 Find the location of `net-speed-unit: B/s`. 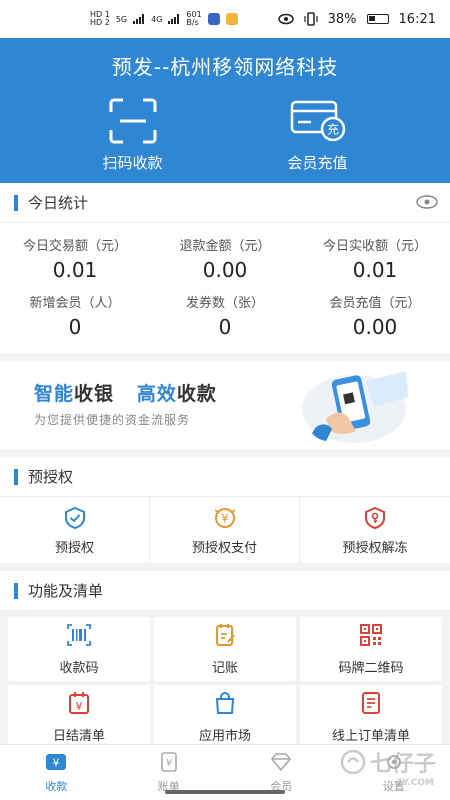

net-speed-unit: B/s is located at coordinates (192, 22).